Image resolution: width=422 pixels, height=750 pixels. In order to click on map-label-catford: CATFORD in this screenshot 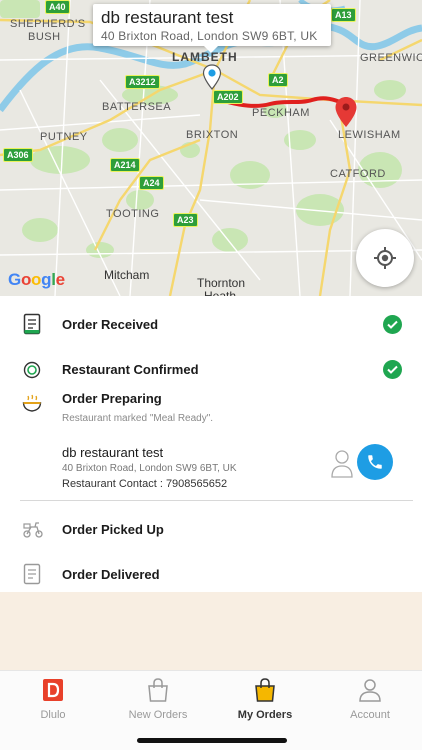, I will do `click(358, 174)`.